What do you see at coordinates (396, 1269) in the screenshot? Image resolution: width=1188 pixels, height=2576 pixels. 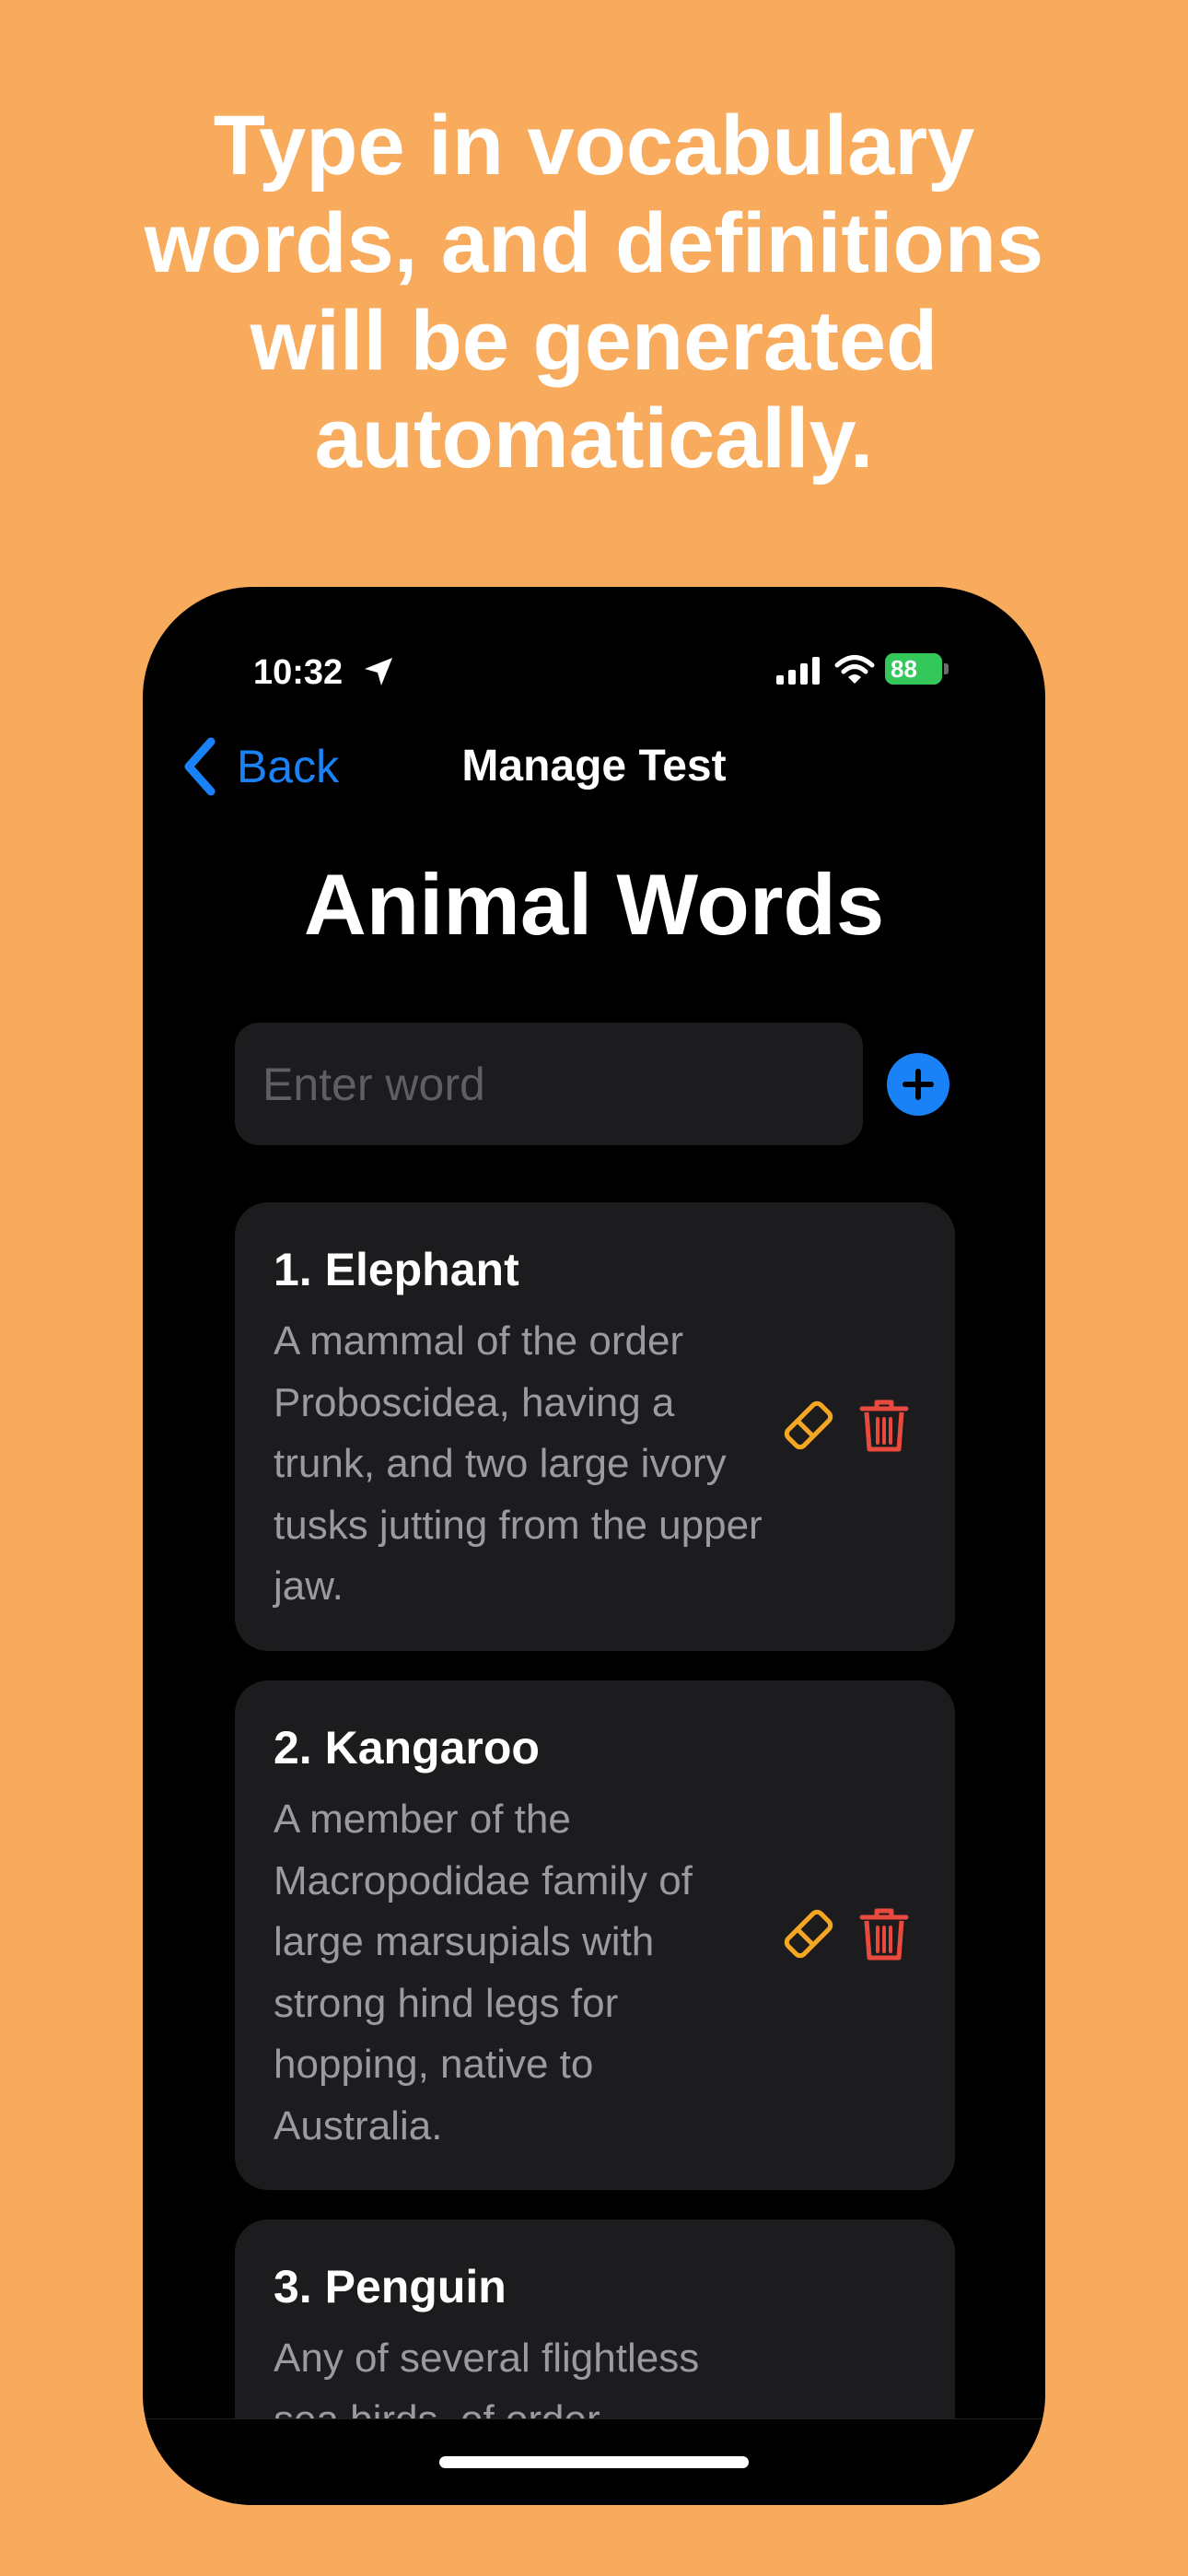 I see `word-title: 1. Elephant` at bounding box center [396, 1269].